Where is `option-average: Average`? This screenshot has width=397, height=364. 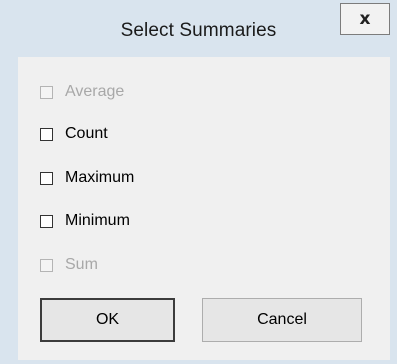
option-average: Average is located at coordinates (82, 92).